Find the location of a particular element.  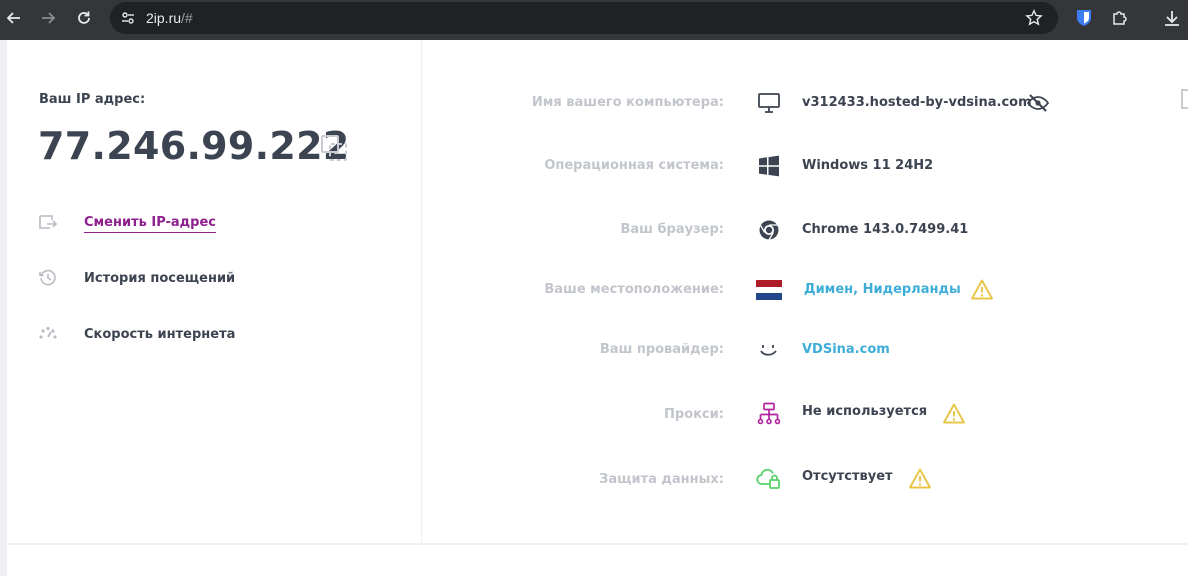

url-host: 2ip.ru is located at coordinates (164, 18).